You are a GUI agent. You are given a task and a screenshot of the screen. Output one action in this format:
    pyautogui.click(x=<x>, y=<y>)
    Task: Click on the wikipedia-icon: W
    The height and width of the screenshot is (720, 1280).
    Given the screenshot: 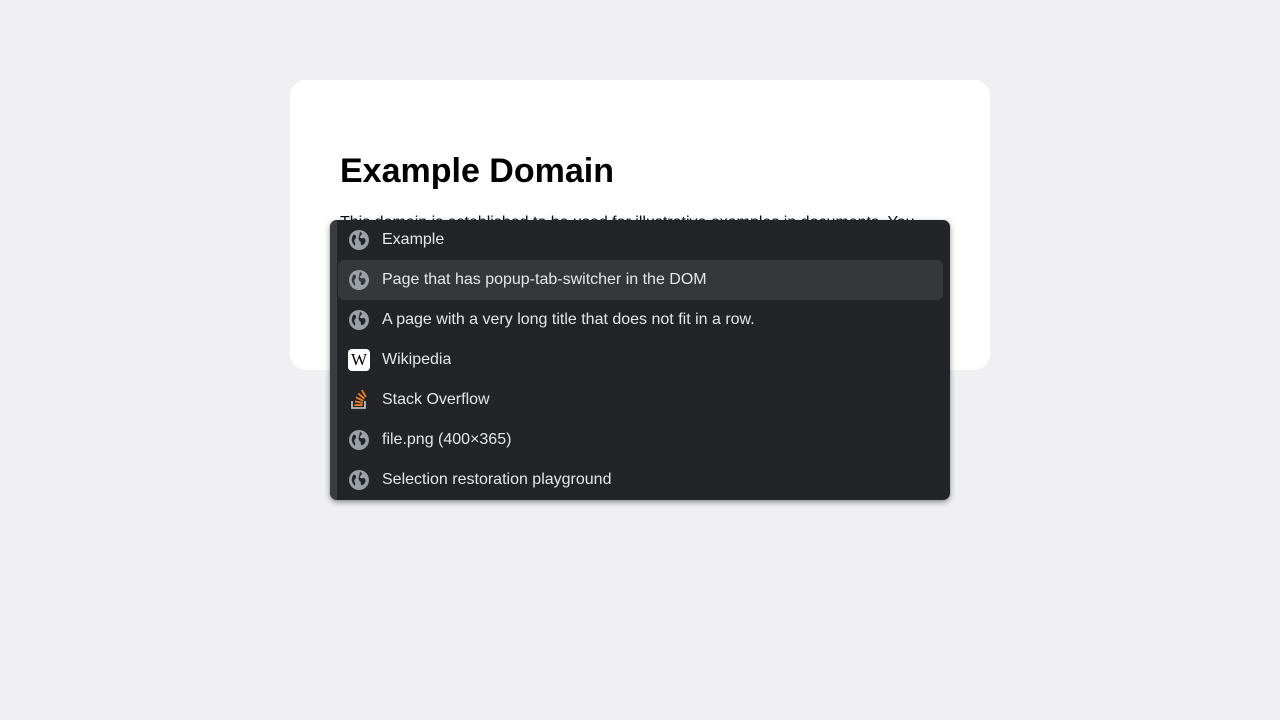 What is the action you would take?
    pyautogui.click(x=359, y=360)
    